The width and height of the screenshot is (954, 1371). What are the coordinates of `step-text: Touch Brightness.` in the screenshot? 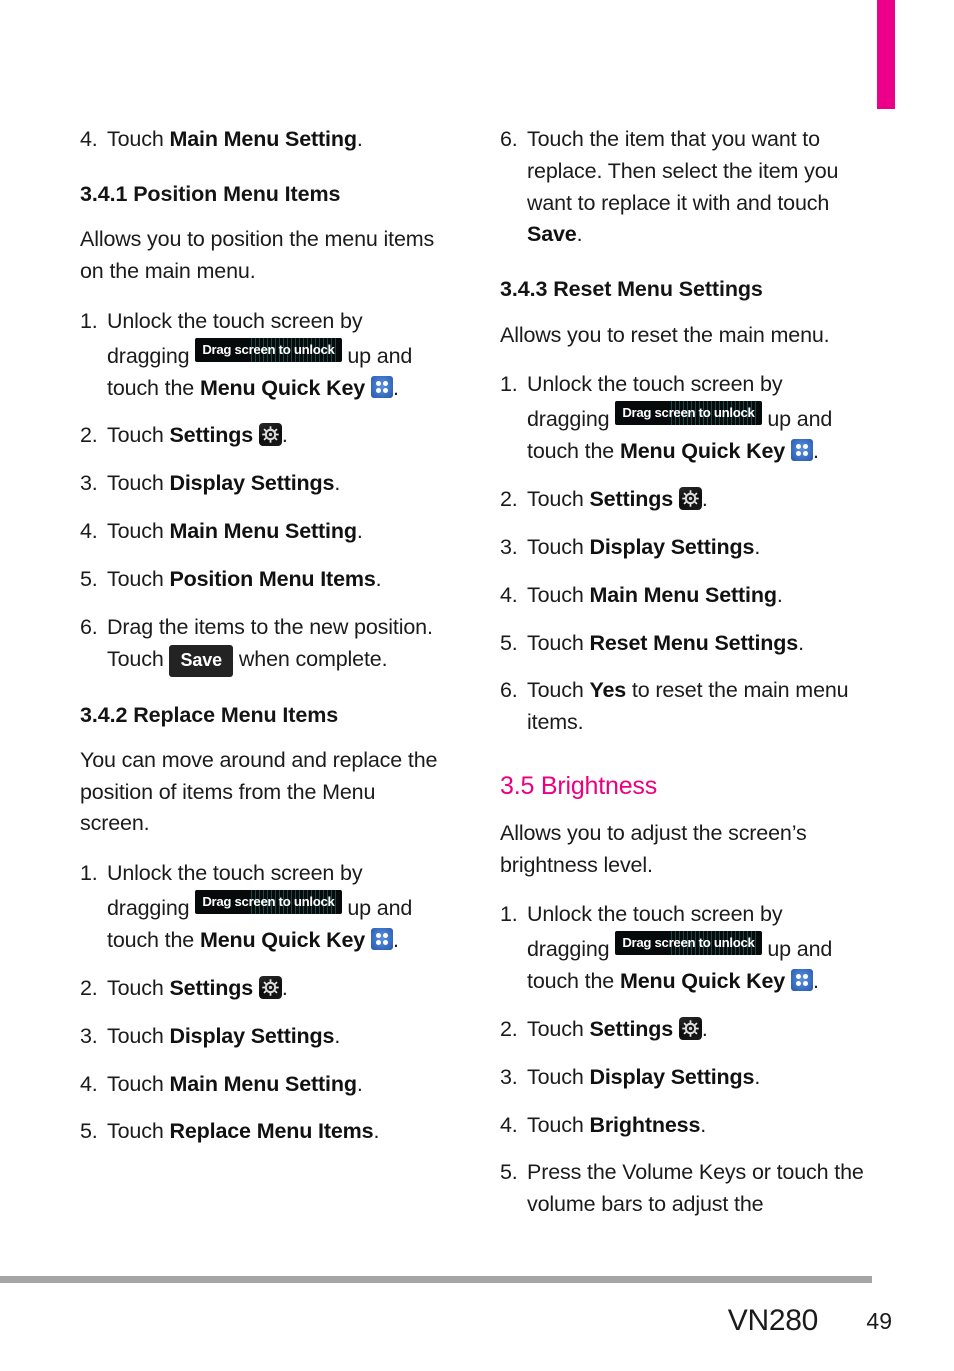 It's located at (697, 1126).